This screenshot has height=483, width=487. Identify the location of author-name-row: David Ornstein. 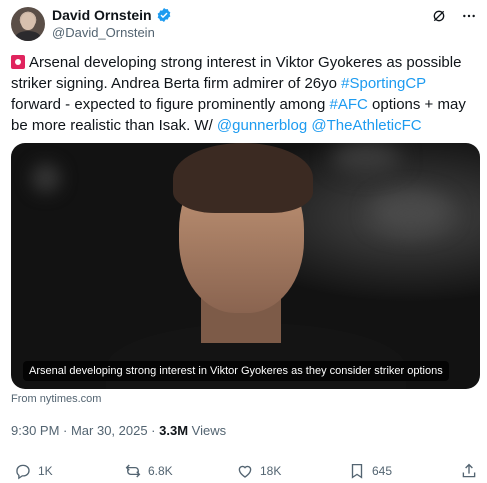
(112, 15).